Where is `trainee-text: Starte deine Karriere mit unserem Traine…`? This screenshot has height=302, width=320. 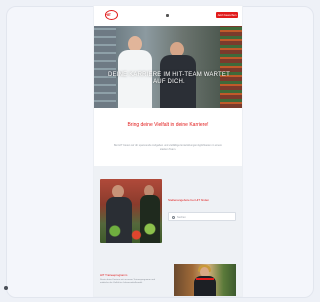 trainee-text: Starte deine Karriere mit unserem Traine… is located at coordinates (127, 282).